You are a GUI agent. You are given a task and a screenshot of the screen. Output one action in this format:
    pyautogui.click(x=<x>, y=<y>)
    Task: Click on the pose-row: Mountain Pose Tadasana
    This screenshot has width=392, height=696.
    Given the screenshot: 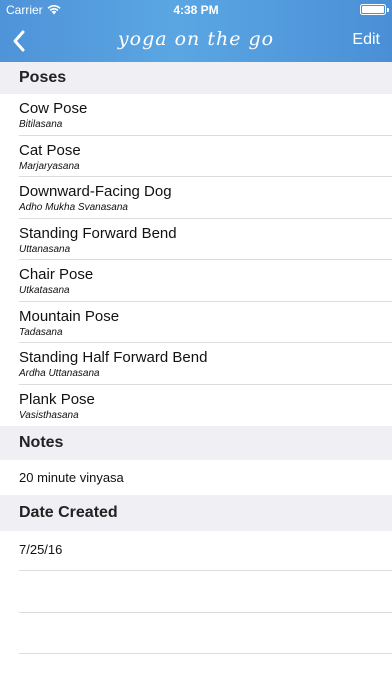 What is the action you would take?
    pyautogui.click(x=196, y=322)
    